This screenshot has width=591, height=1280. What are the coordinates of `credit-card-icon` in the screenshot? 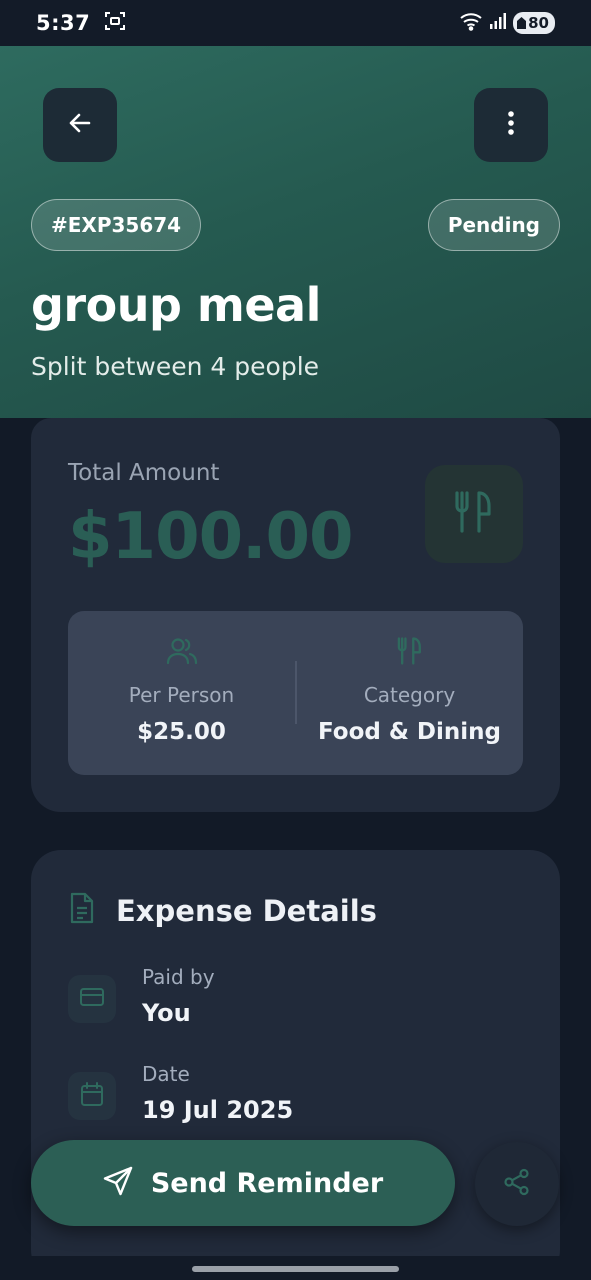 It's located at (92, 999).